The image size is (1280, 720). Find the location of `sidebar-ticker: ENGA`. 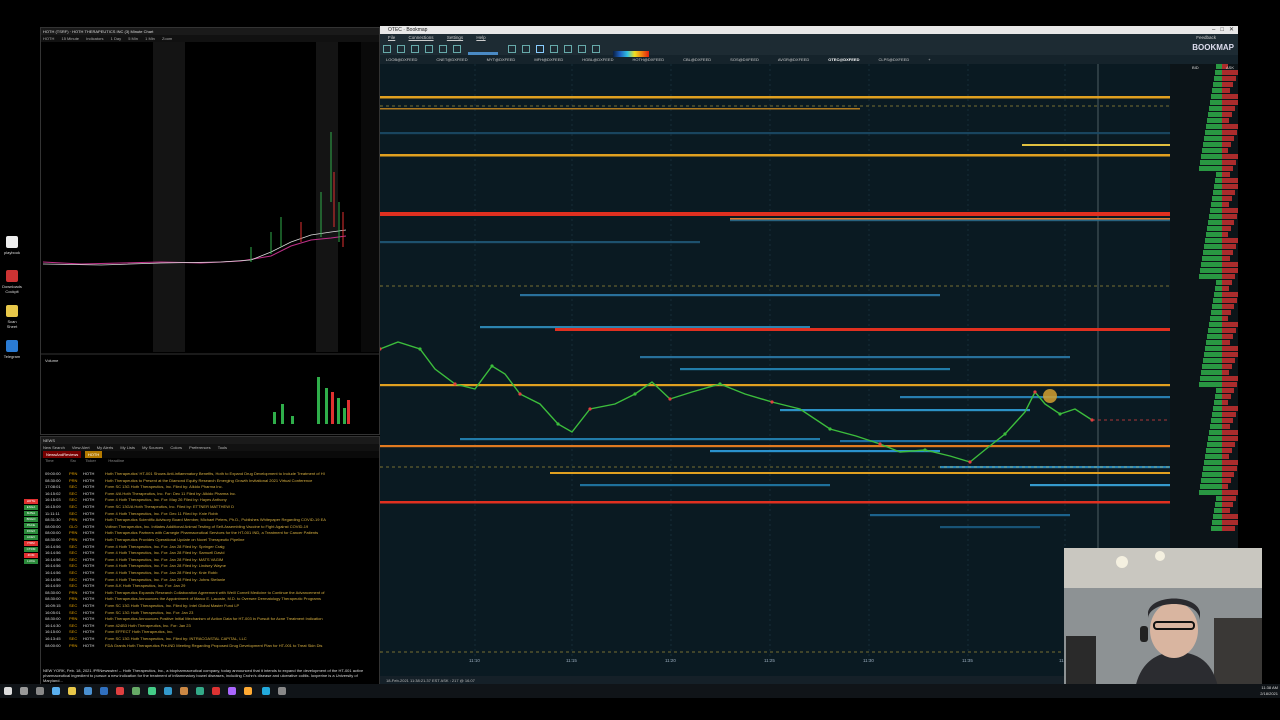

sidebar-ticker: ENGA is located at coordinates (31, 507).